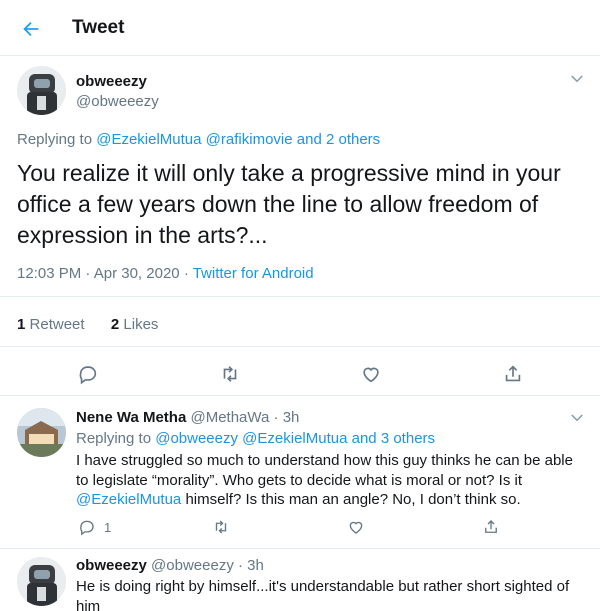  Describe the element at coordinates (57, 324) in the screenshot. I see `retweet-label: Retweet` at that location.